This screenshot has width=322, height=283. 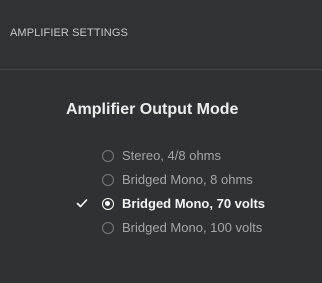 What do you see at coordinates (69, 33) in the screenshot?
I see `header-title: AMPLIFIER SETTINGS` at bounding box center [69, 33].